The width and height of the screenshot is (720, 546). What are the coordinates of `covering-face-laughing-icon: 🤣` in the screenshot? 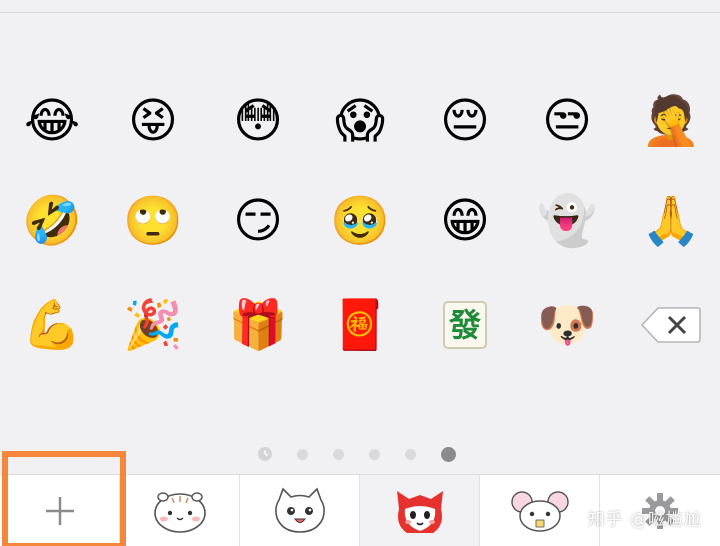 It's located at (52, 221).